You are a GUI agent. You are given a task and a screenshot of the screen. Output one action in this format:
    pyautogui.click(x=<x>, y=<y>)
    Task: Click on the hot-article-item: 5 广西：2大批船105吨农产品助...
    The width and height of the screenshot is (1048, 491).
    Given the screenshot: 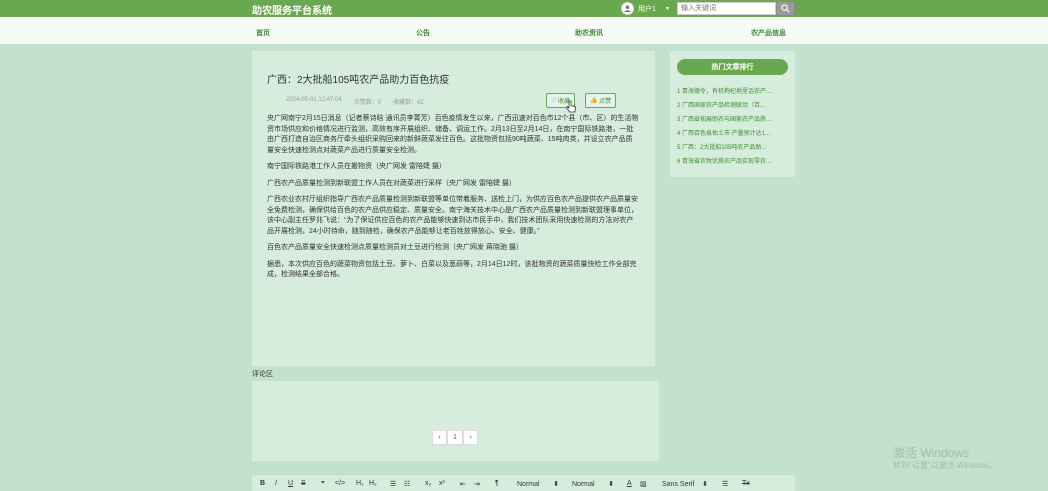 What is the action you would take?
    pyautogui.click(x=733, y=148)
    